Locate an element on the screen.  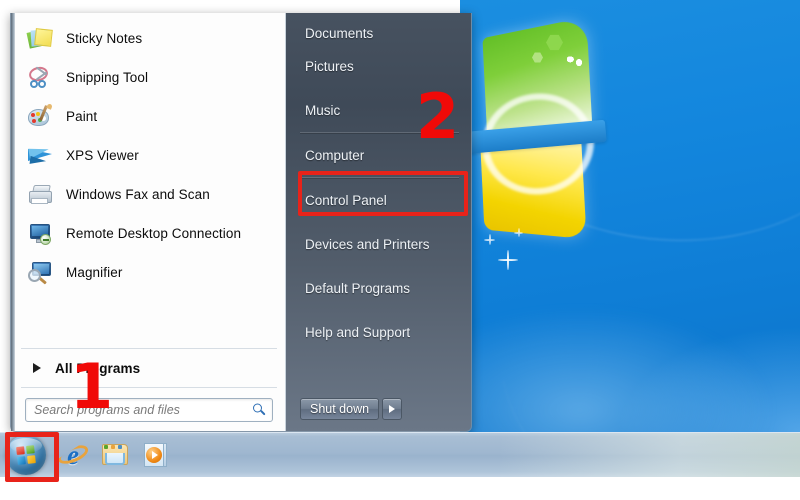
place-item-devices-and-printers: Devices and Printers is located at coordinates (378, 244).